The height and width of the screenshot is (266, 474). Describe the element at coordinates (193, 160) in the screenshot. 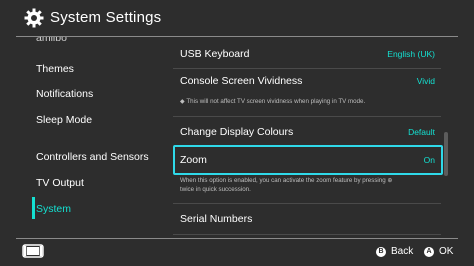

I see `zoom-label: Zoom` at that location.